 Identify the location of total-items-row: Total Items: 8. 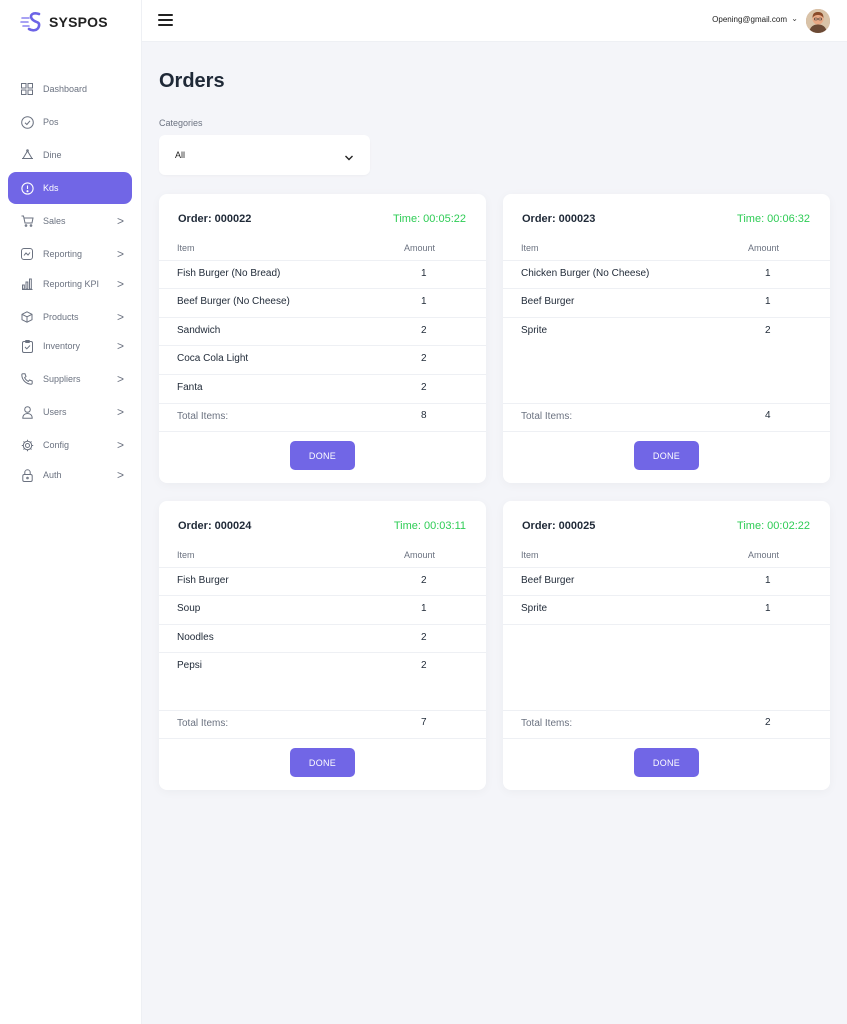
(322, 417).